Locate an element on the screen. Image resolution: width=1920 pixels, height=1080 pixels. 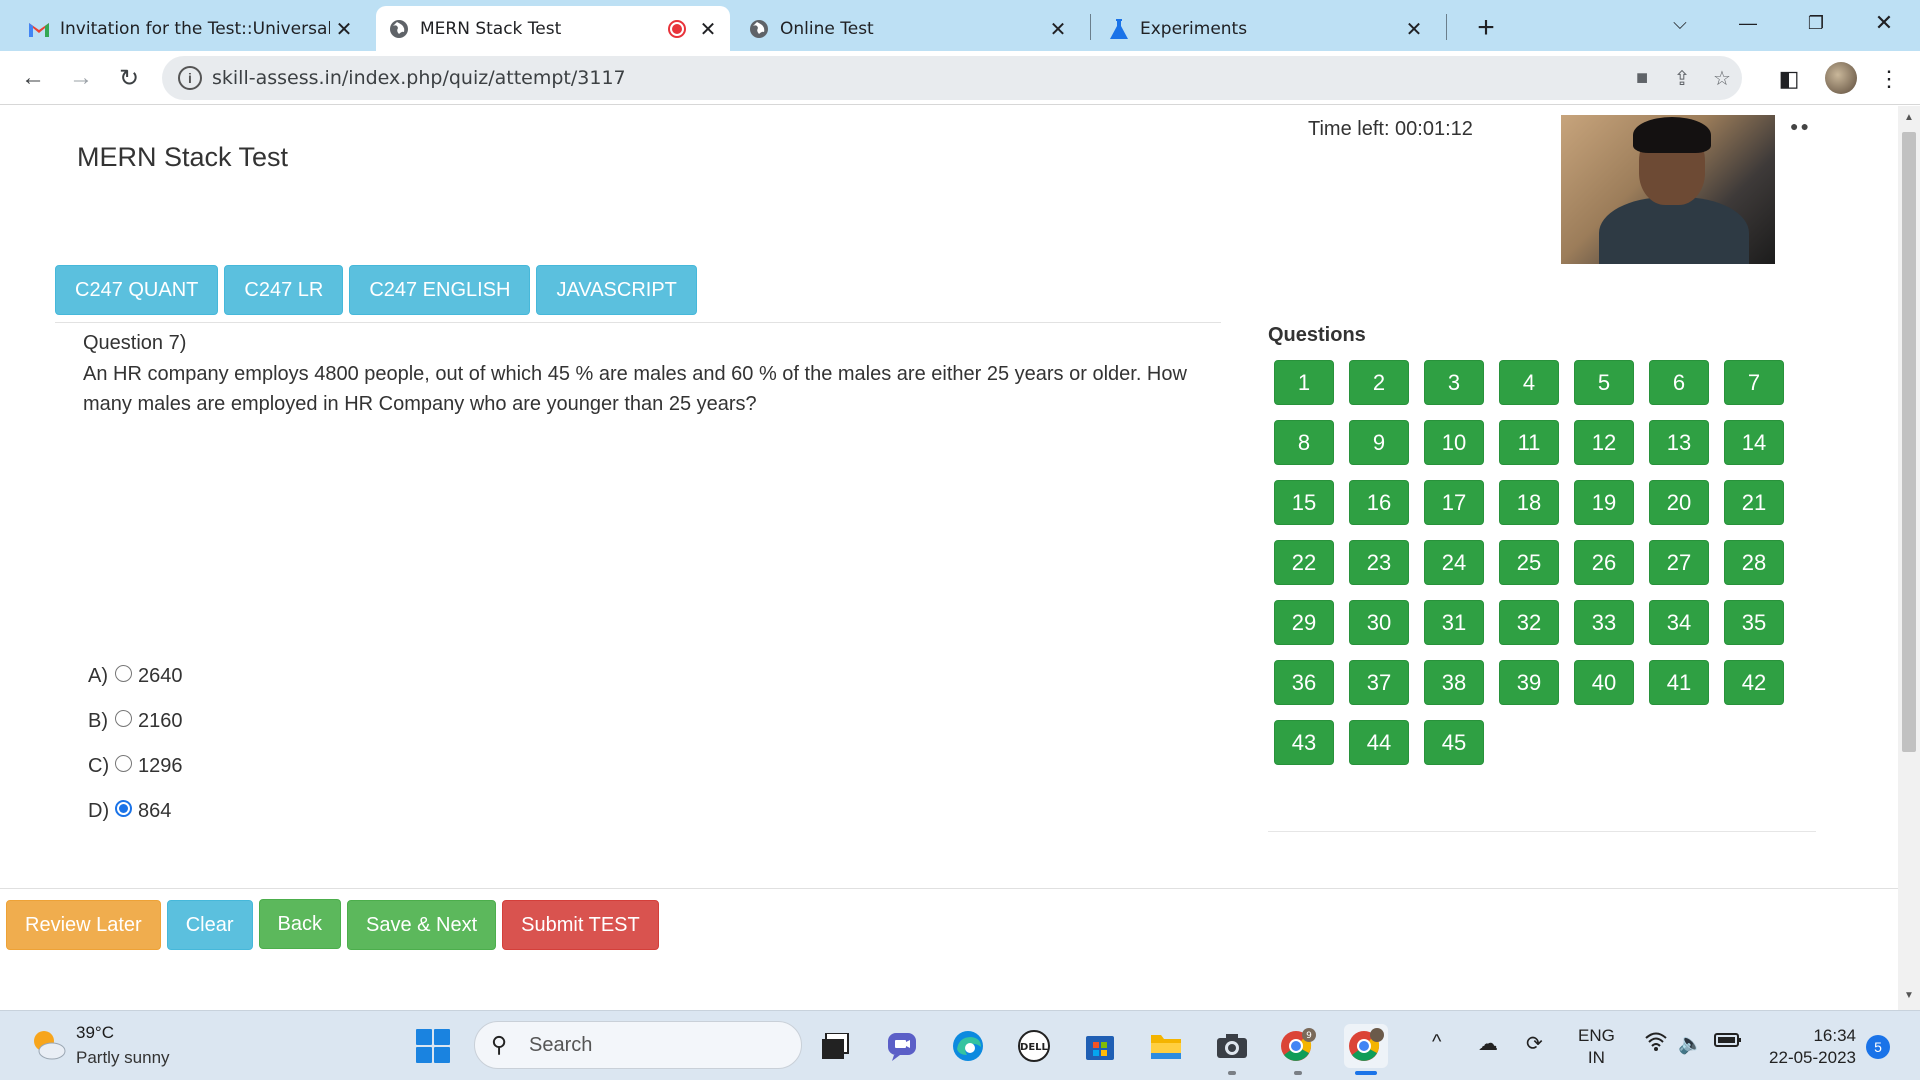
question-button-9: 9 is located at coordinates (1379, 442).